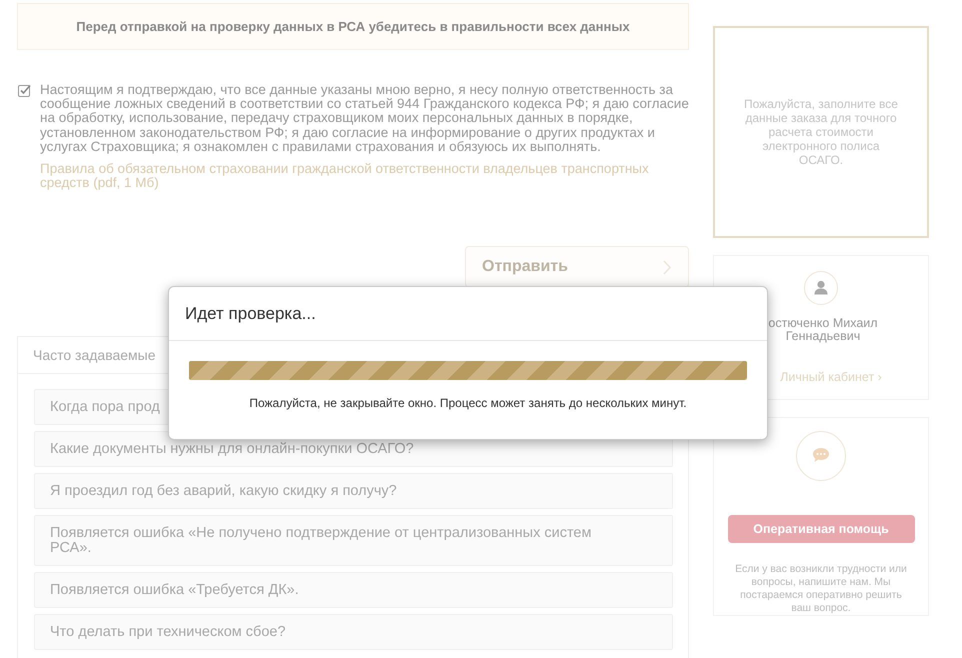 The width and height of the screenshot is (962, 658). Describe the element at coordinates (94, 355) in the screenshot. I see `faq-title: Часто задаваемые` at that location.